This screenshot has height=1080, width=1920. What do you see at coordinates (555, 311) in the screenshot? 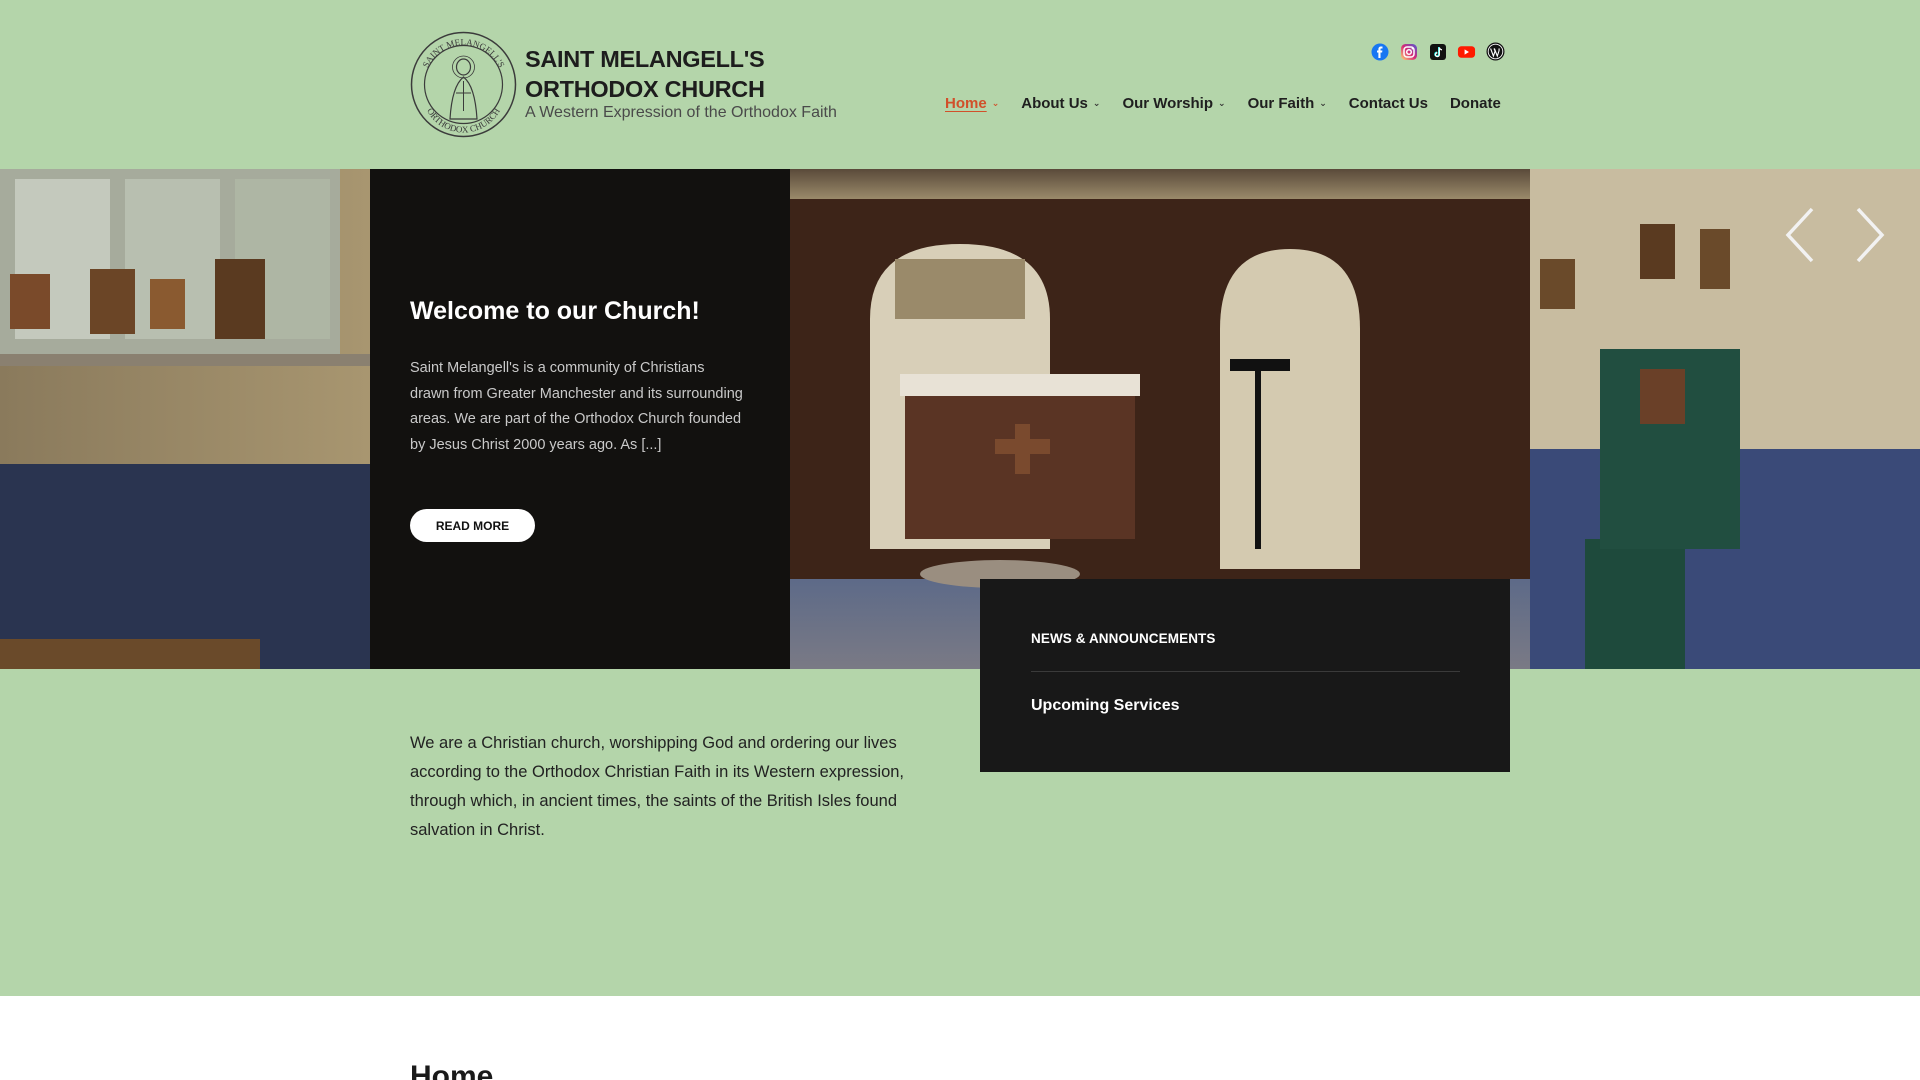
I see `hero-title: Welcome to our Church!` at bounding box center [555, 311].